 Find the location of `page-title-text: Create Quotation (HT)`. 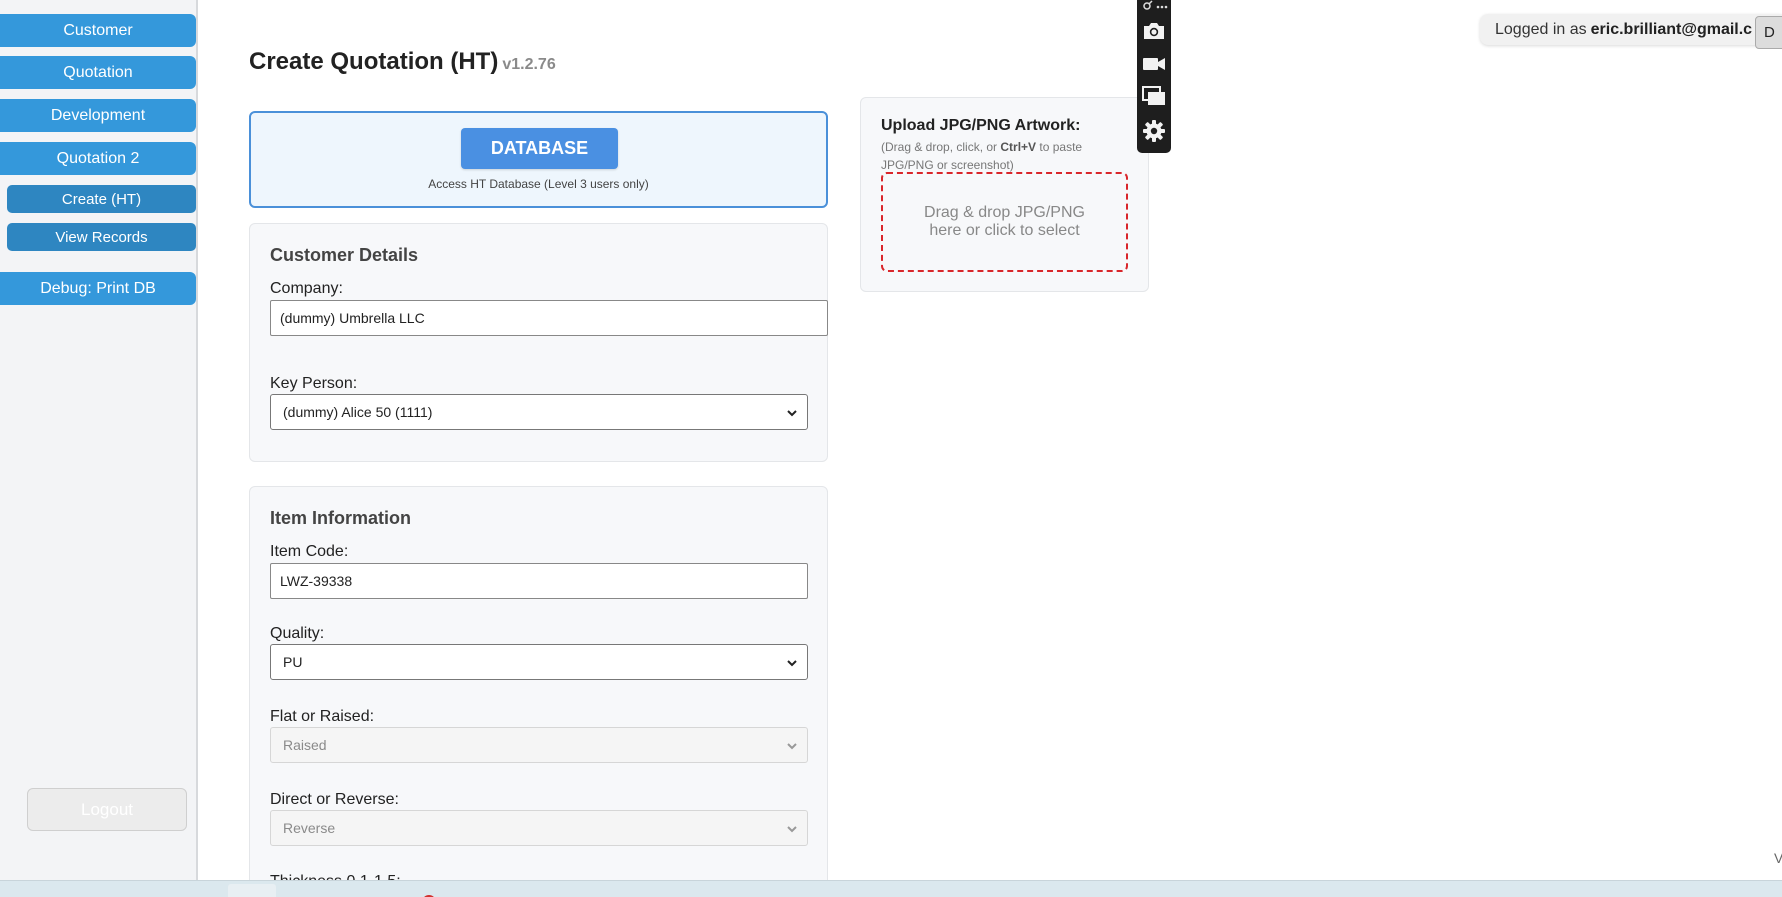

page-title-text: Create Quotation (HT) is located at coordinates (374, 61).